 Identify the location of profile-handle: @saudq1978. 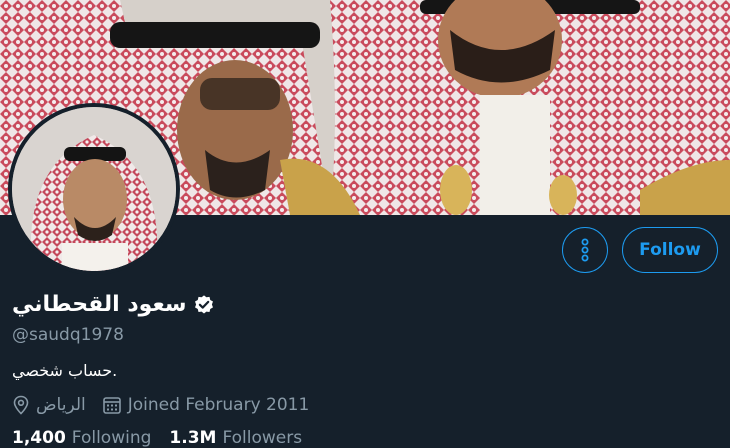
(68, 335).